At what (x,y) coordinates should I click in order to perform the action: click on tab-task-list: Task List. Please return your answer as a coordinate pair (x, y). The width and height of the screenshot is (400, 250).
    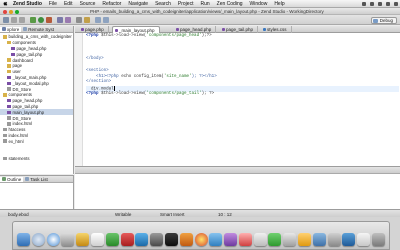
    Looking at the image, I should click on (36, 179).